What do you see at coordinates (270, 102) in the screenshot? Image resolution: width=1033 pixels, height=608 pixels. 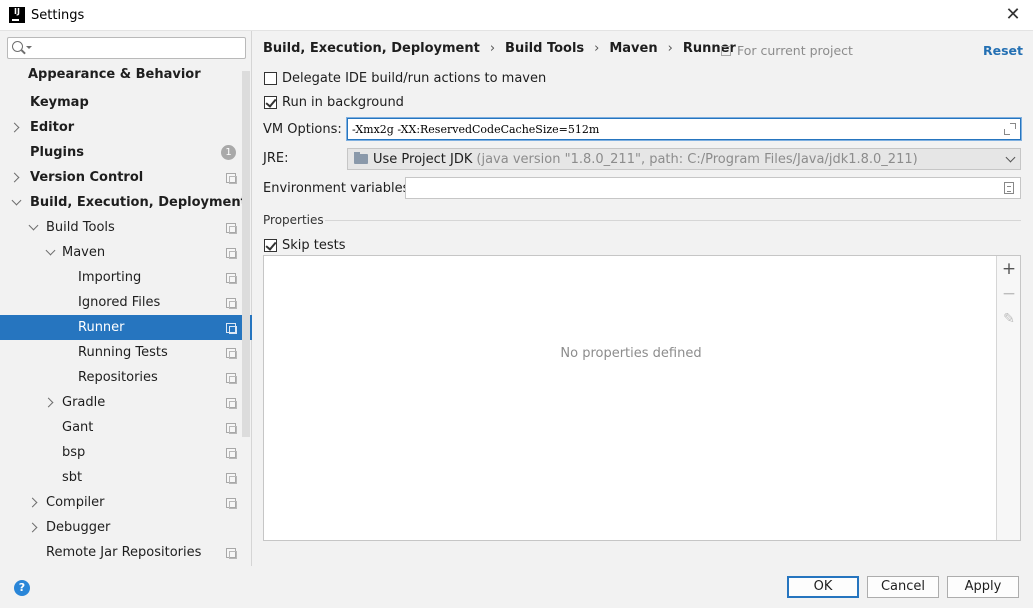 I see `run-in-background-checkbox` at bounding box center [270, 102].